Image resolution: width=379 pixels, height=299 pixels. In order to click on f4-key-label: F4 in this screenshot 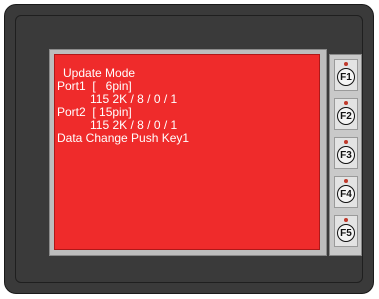, I will do `click(346, 194)`.